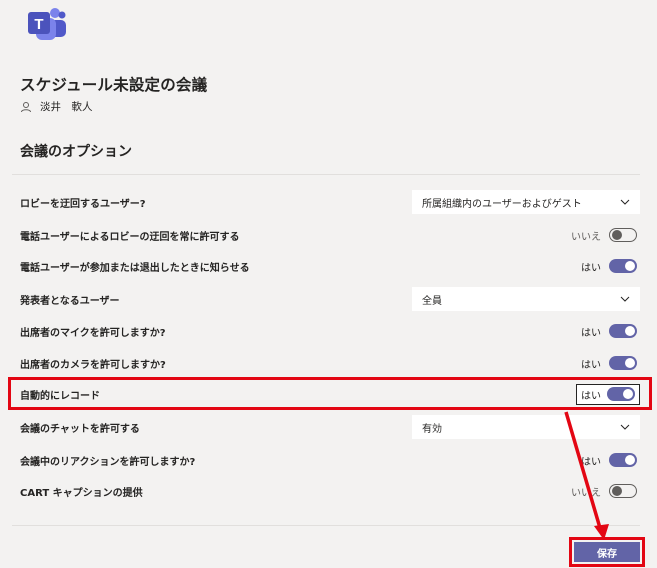 The width and height of the screenshot is (657, 568). What do you see at coordinates (26, 106) in the screenshot?
I see `person-icon` at bounding box center [26, 106].